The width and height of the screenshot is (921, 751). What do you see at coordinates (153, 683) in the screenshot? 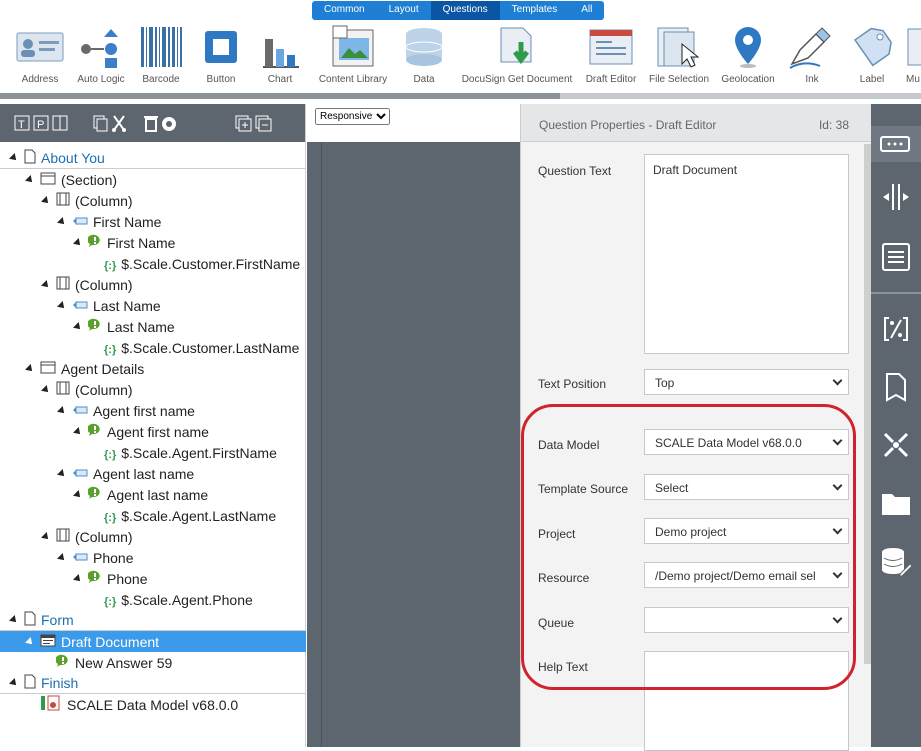
I see `tree-item: Finish` at bounding box center [153, 683].